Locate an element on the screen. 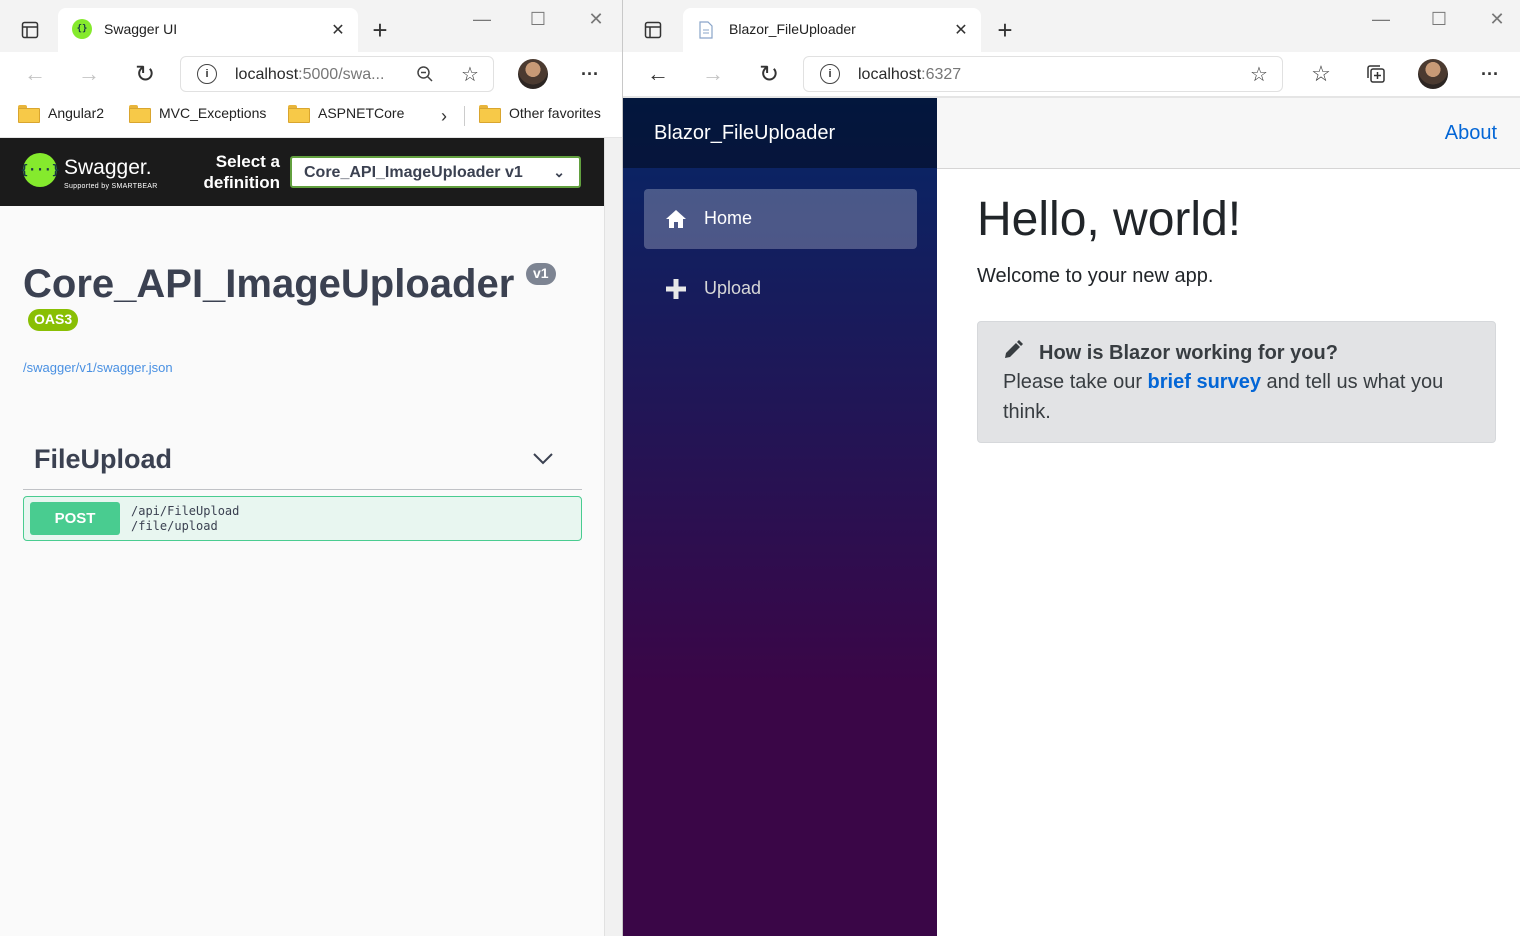 This screenshot has height=936, width=1520. select-label-line2: definition is located at coordinates (241, 182).